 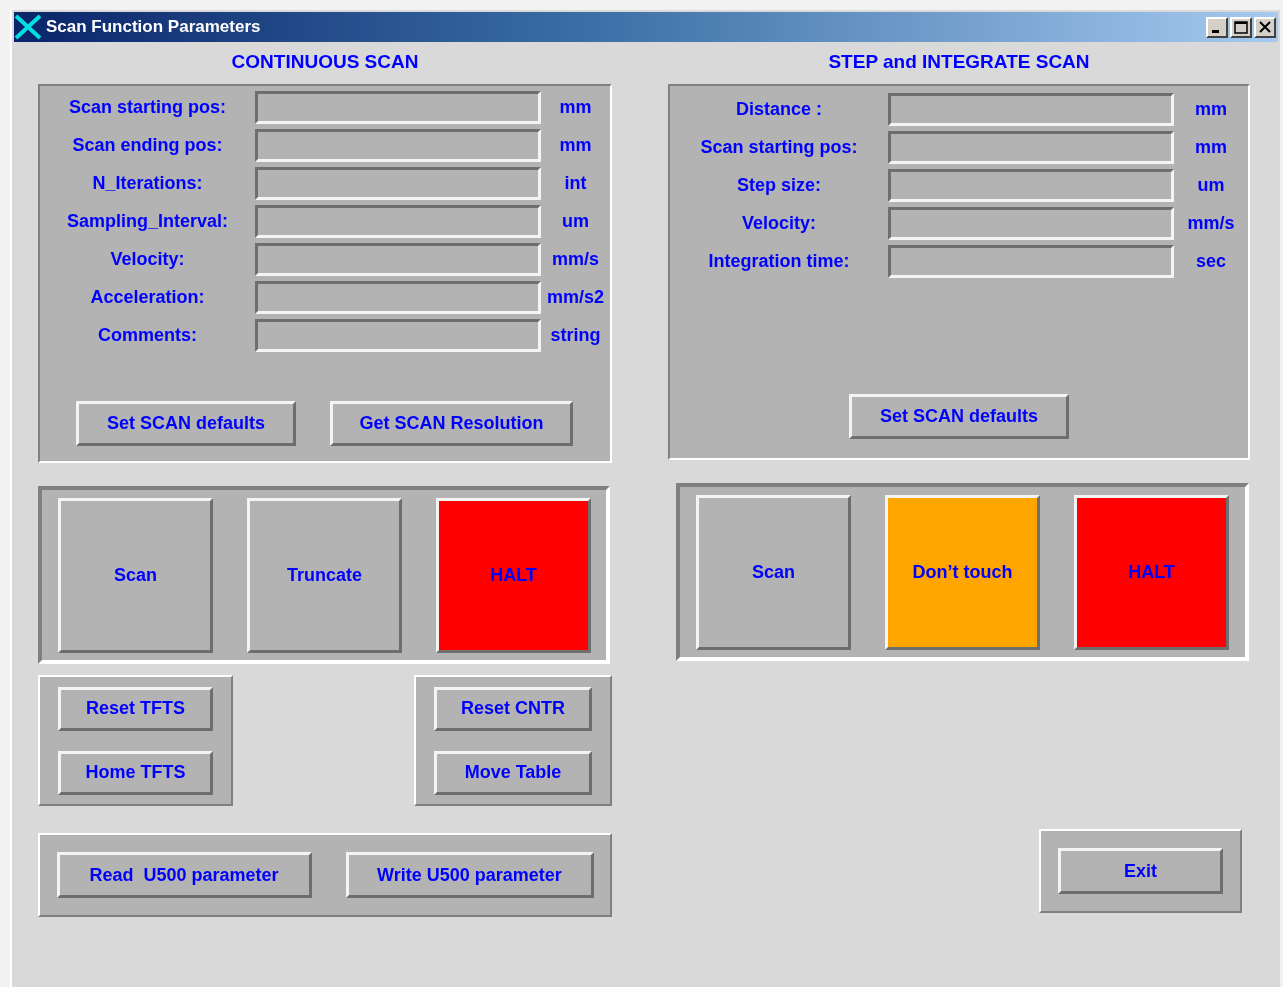 I want to click on resolution-button: Get SCAN Resolution, so click(x=451, y=423).